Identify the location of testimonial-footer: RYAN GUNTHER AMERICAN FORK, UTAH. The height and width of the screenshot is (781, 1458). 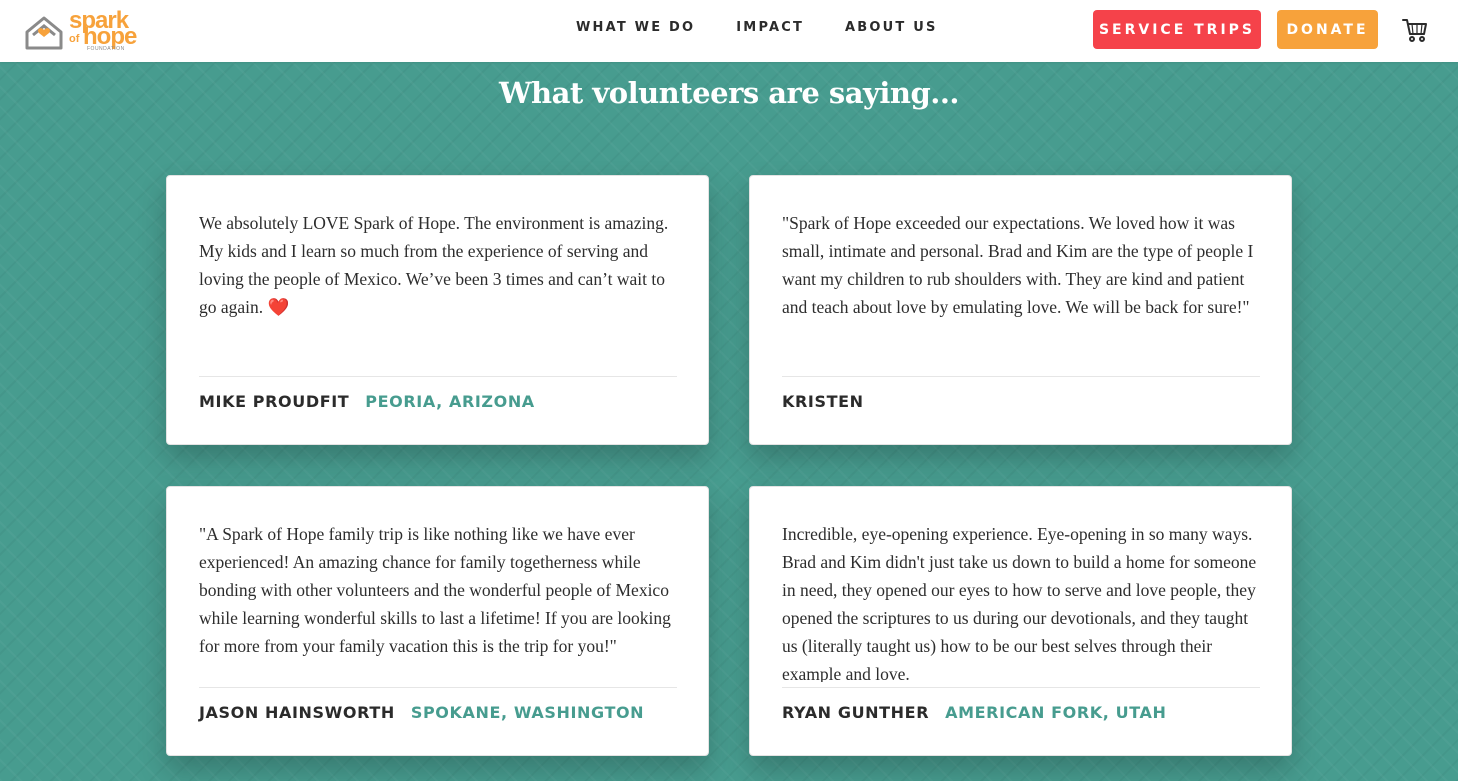
(974, 712).